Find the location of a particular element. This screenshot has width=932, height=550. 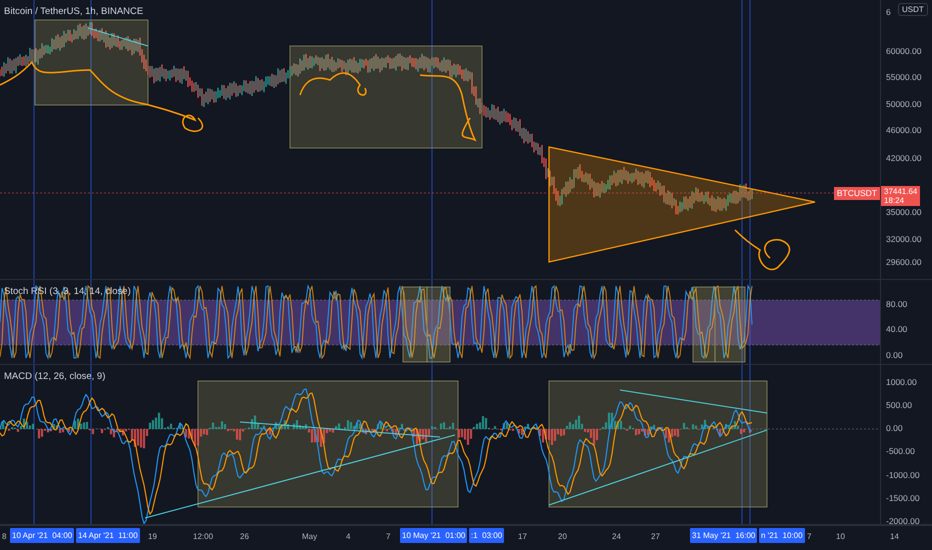

countdown-label: 18:24 is located at coordinates (895, 200).